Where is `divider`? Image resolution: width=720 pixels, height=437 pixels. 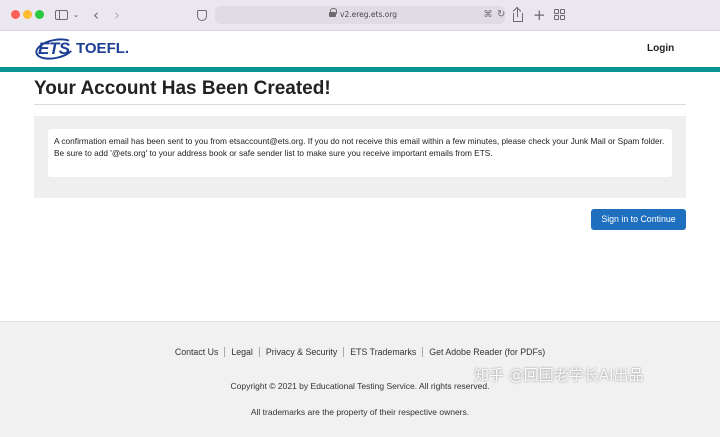
divider is located at coordinates (360, 104).